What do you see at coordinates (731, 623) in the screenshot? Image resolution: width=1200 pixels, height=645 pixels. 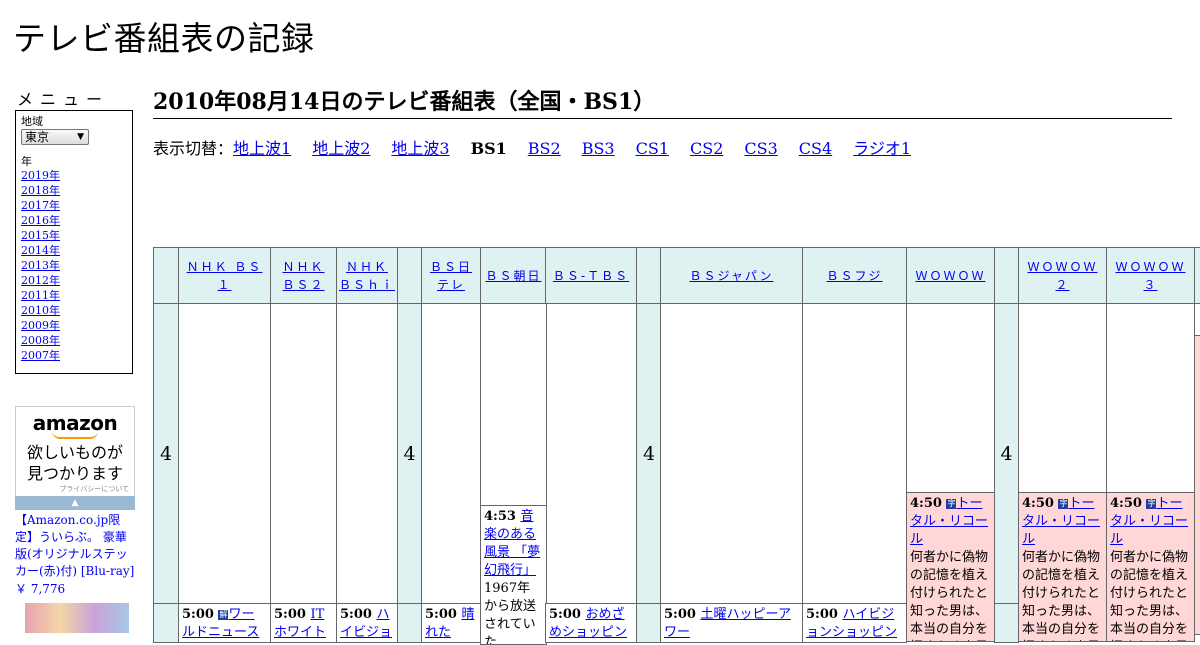 I see `program-cell: 5:00 土曜ハッピーアワー` at bounding box center [731, 623].